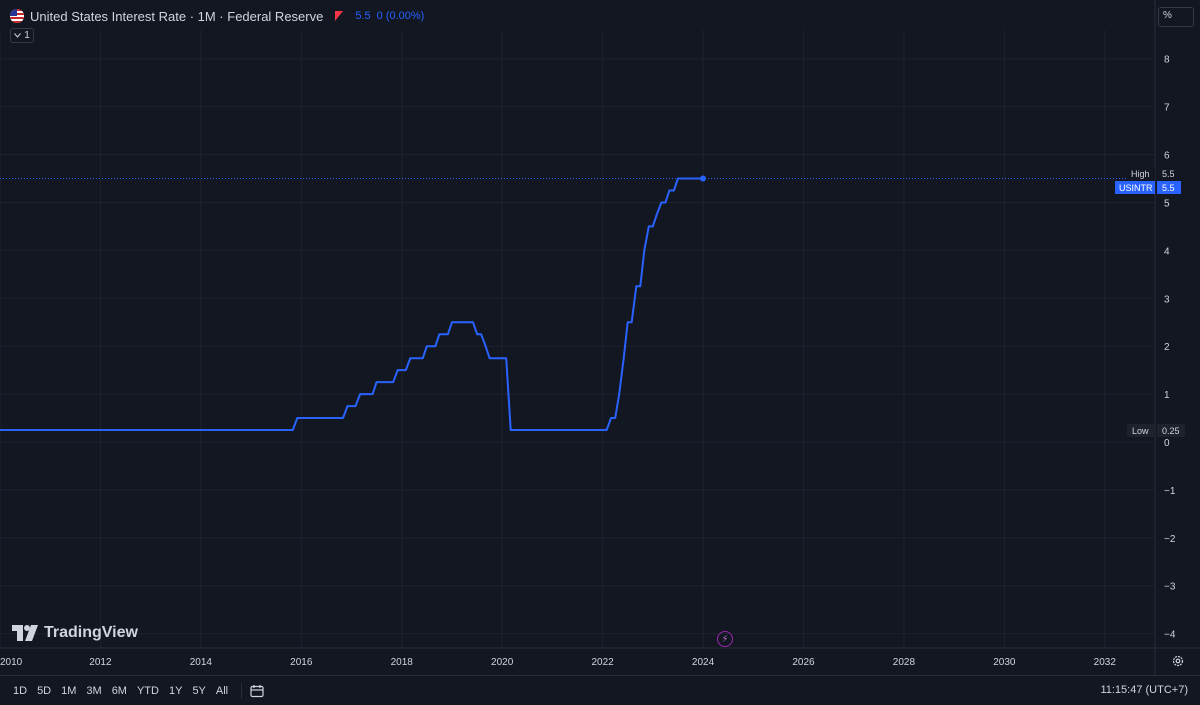 The image size is (1200, 705). I want to click on bottom-toolbar: 1D 5D 1M 3M 6M YTD 1Y 5Y All 11:15:47 (UTC+7), so click(600, 690).